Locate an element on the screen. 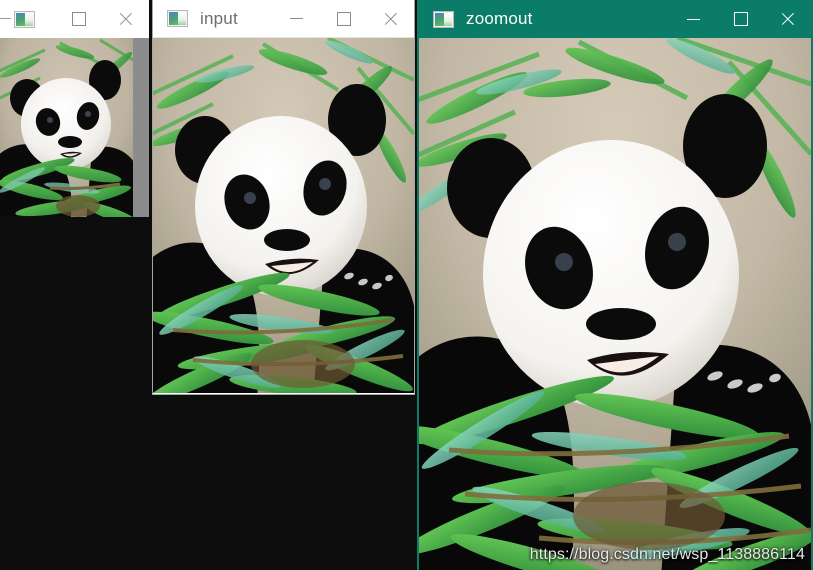  titlebar-thumbnail is located at coordinates (74, 19).